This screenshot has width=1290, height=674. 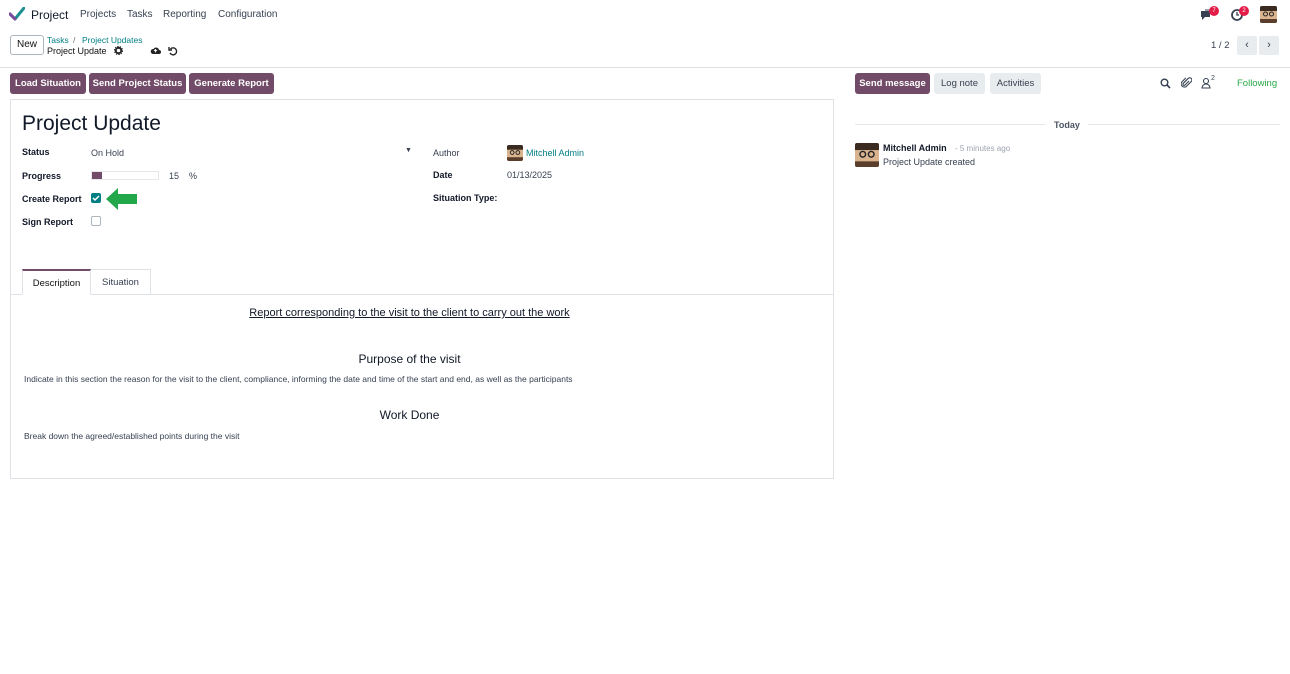 What do you see at coordinates (56, 282) in the screenshot?
I see `tab-description: Description` at bounding box center [56, 282].